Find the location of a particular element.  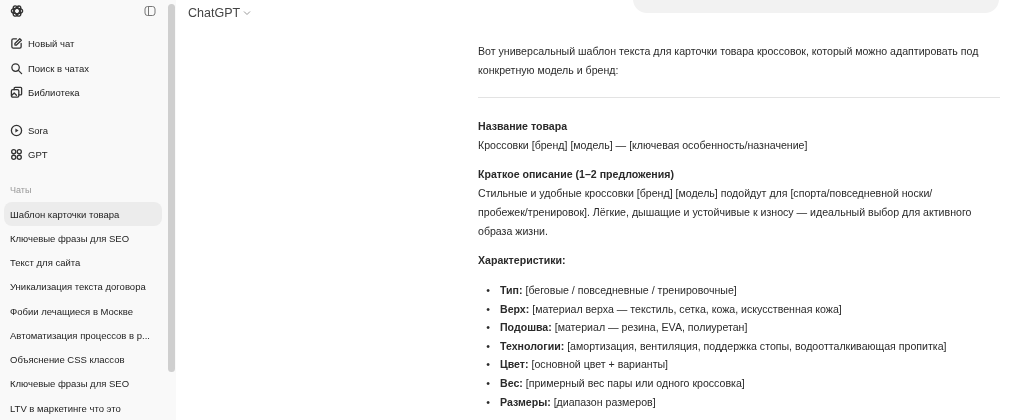

paragraph: Стильные и удобные кроссовки [бренд] [модель] подойдут для [спорта/повседневной носки/ пробежек/тренировок]. Лёгкие, дышащие и устойчивые к износу — идеальный выбор для активного образа жизни. is located at coordinates (725, 212).